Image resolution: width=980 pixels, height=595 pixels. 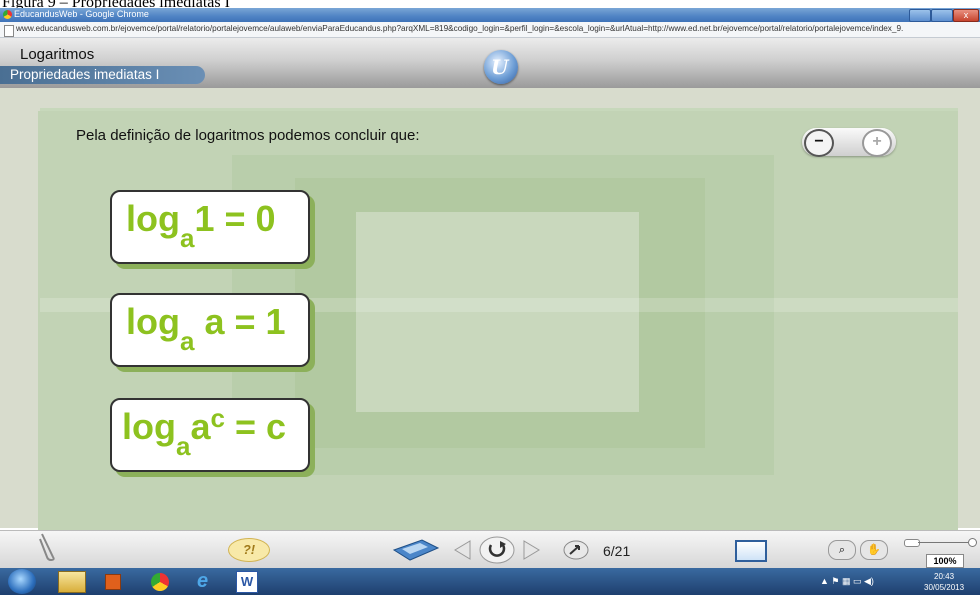 I want to click on formula: loga1 = 0, so click(x=201, y=225).